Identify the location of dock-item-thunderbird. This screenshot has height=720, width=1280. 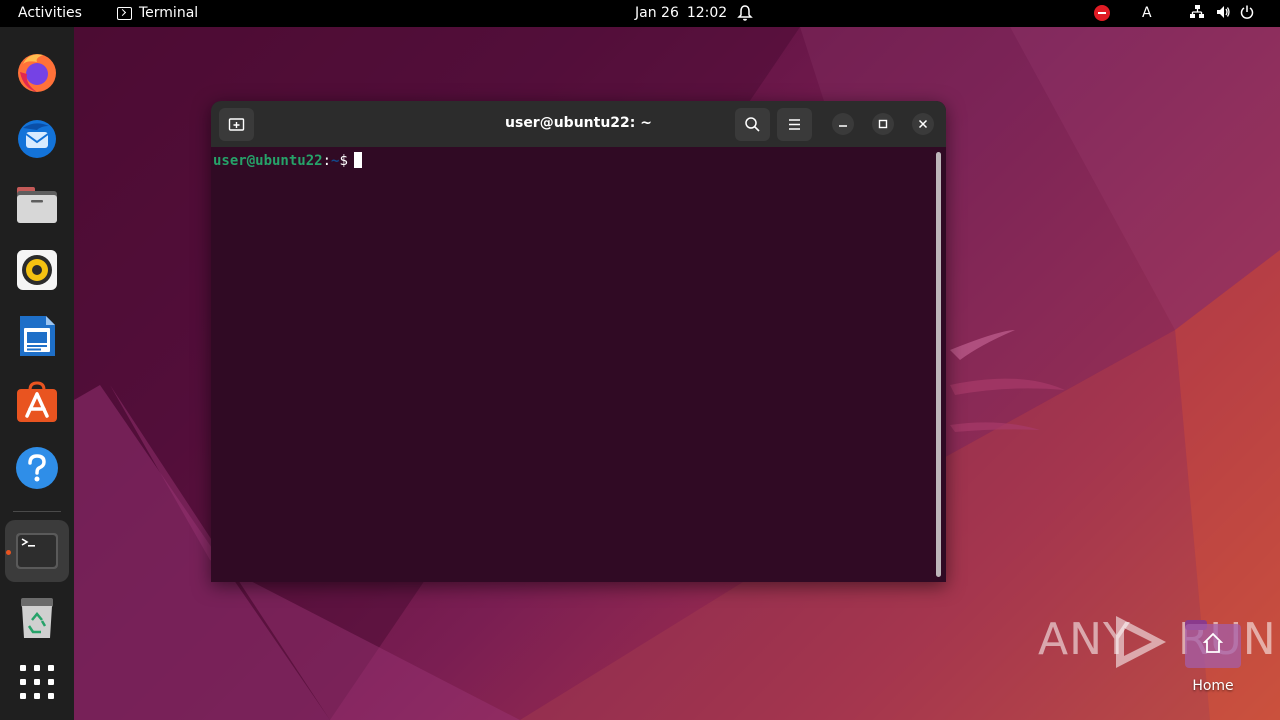
(37, 138).